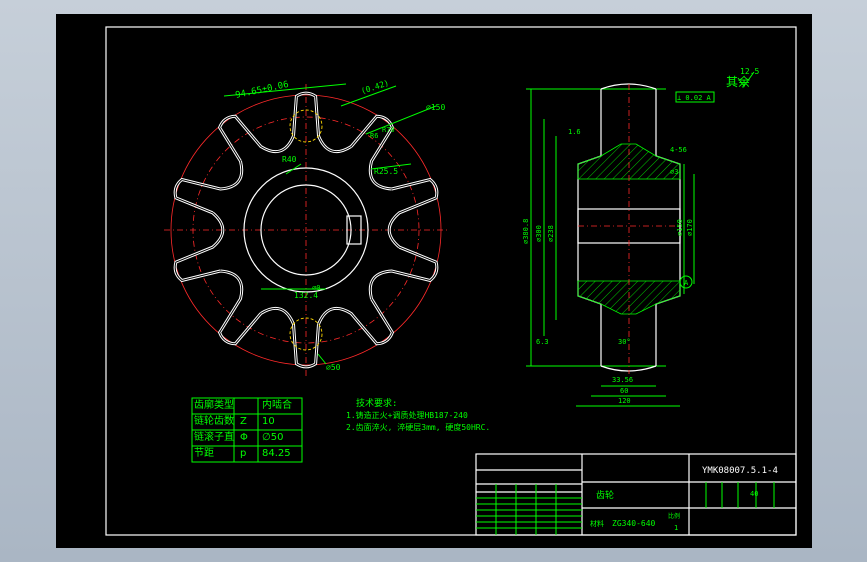 Image resolution: width=867 pixels, height=562 pixels. I want to click on dim-d2: ∅300, so click(539, 233).